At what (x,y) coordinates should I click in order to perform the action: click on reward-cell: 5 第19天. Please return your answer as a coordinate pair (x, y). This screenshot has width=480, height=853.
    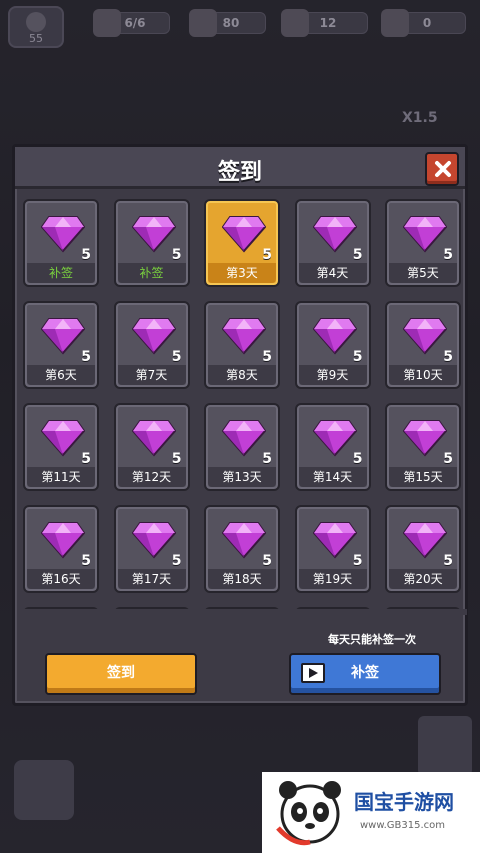
    Looking at the image, I should click on (332, 549).